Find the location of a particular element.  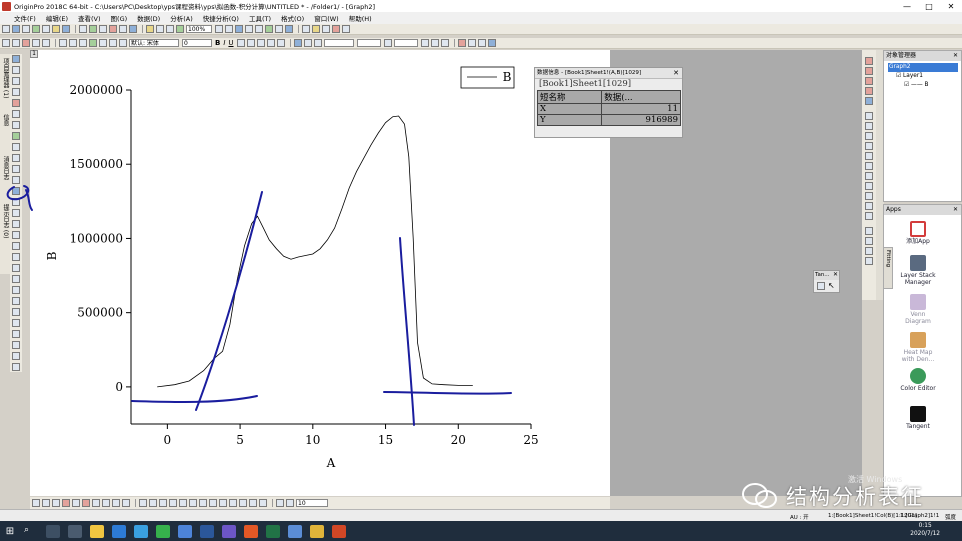

excel-icon is located at coordinates (273, 531).